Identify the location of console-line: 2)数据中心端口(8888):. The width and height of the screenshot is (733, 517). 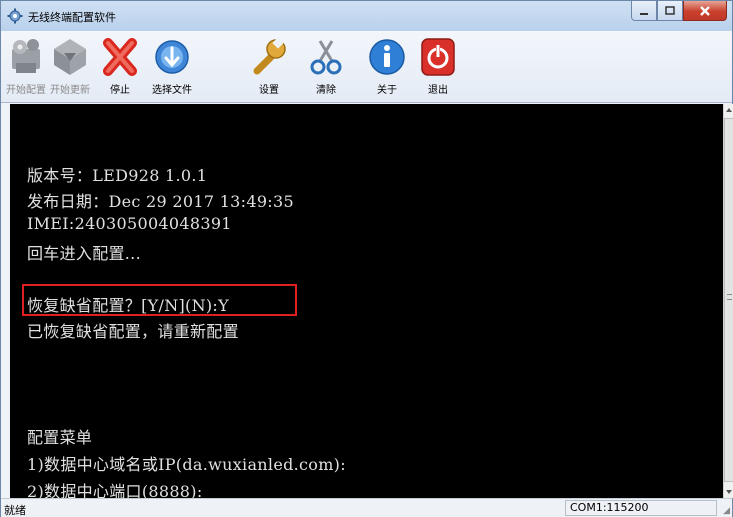
(115, 490).